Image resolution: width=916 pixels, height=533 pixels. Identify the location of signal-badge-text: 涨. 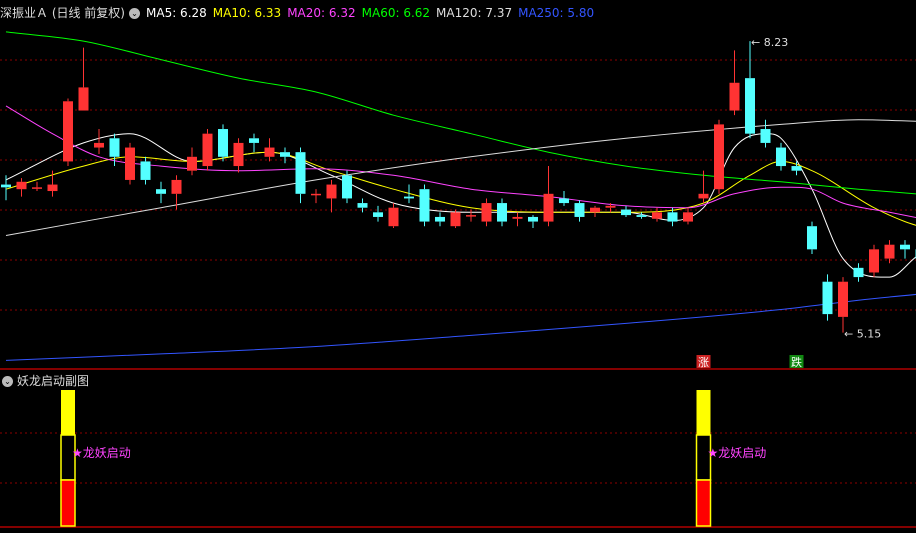
(703, 362).